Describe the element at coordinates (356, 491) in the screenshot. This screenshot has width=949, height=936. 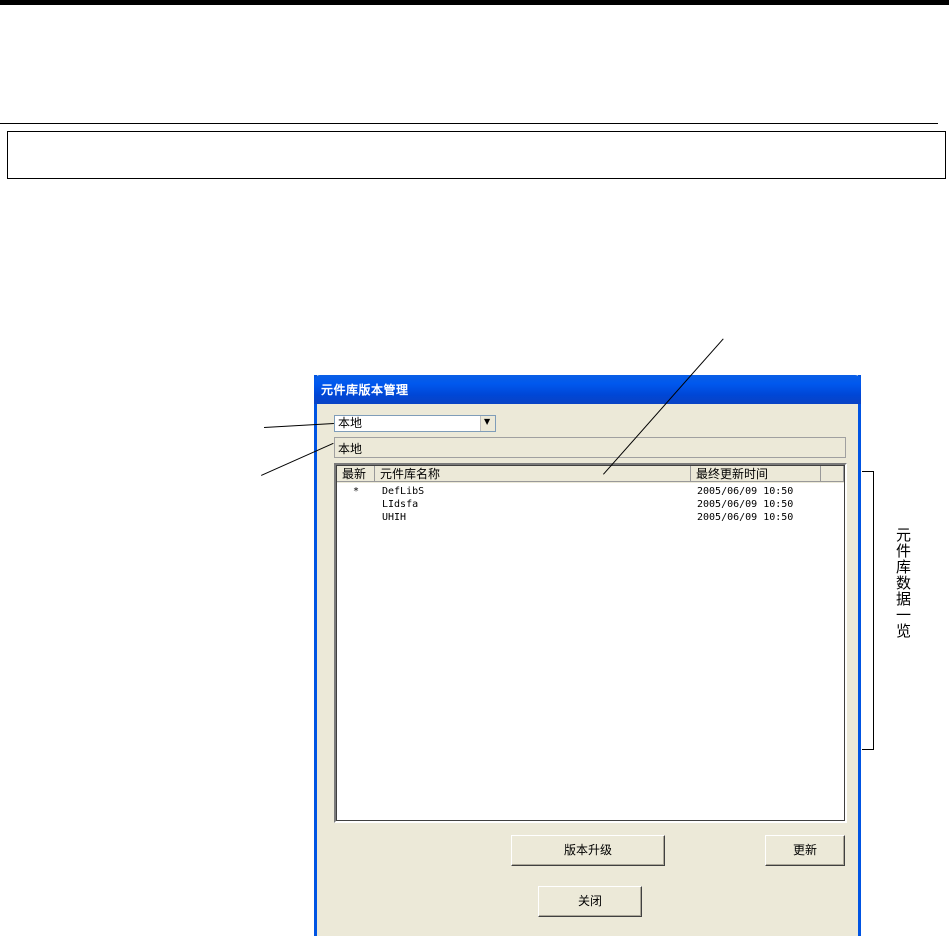
I see `latest-marker: *` at that location.